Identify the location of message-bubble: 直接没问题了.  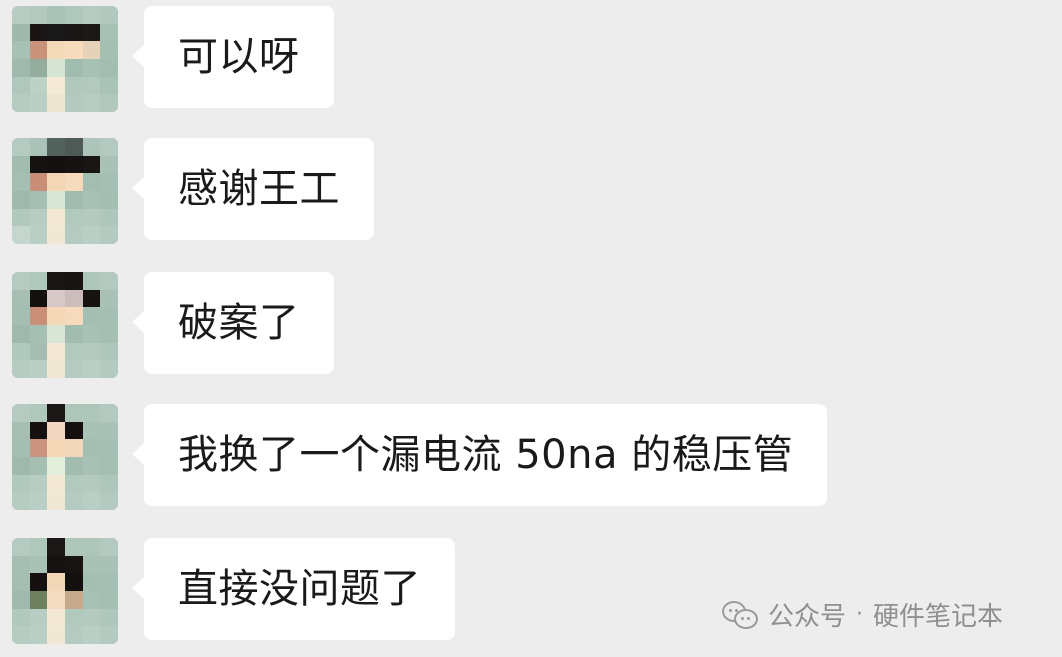
(293, 589).